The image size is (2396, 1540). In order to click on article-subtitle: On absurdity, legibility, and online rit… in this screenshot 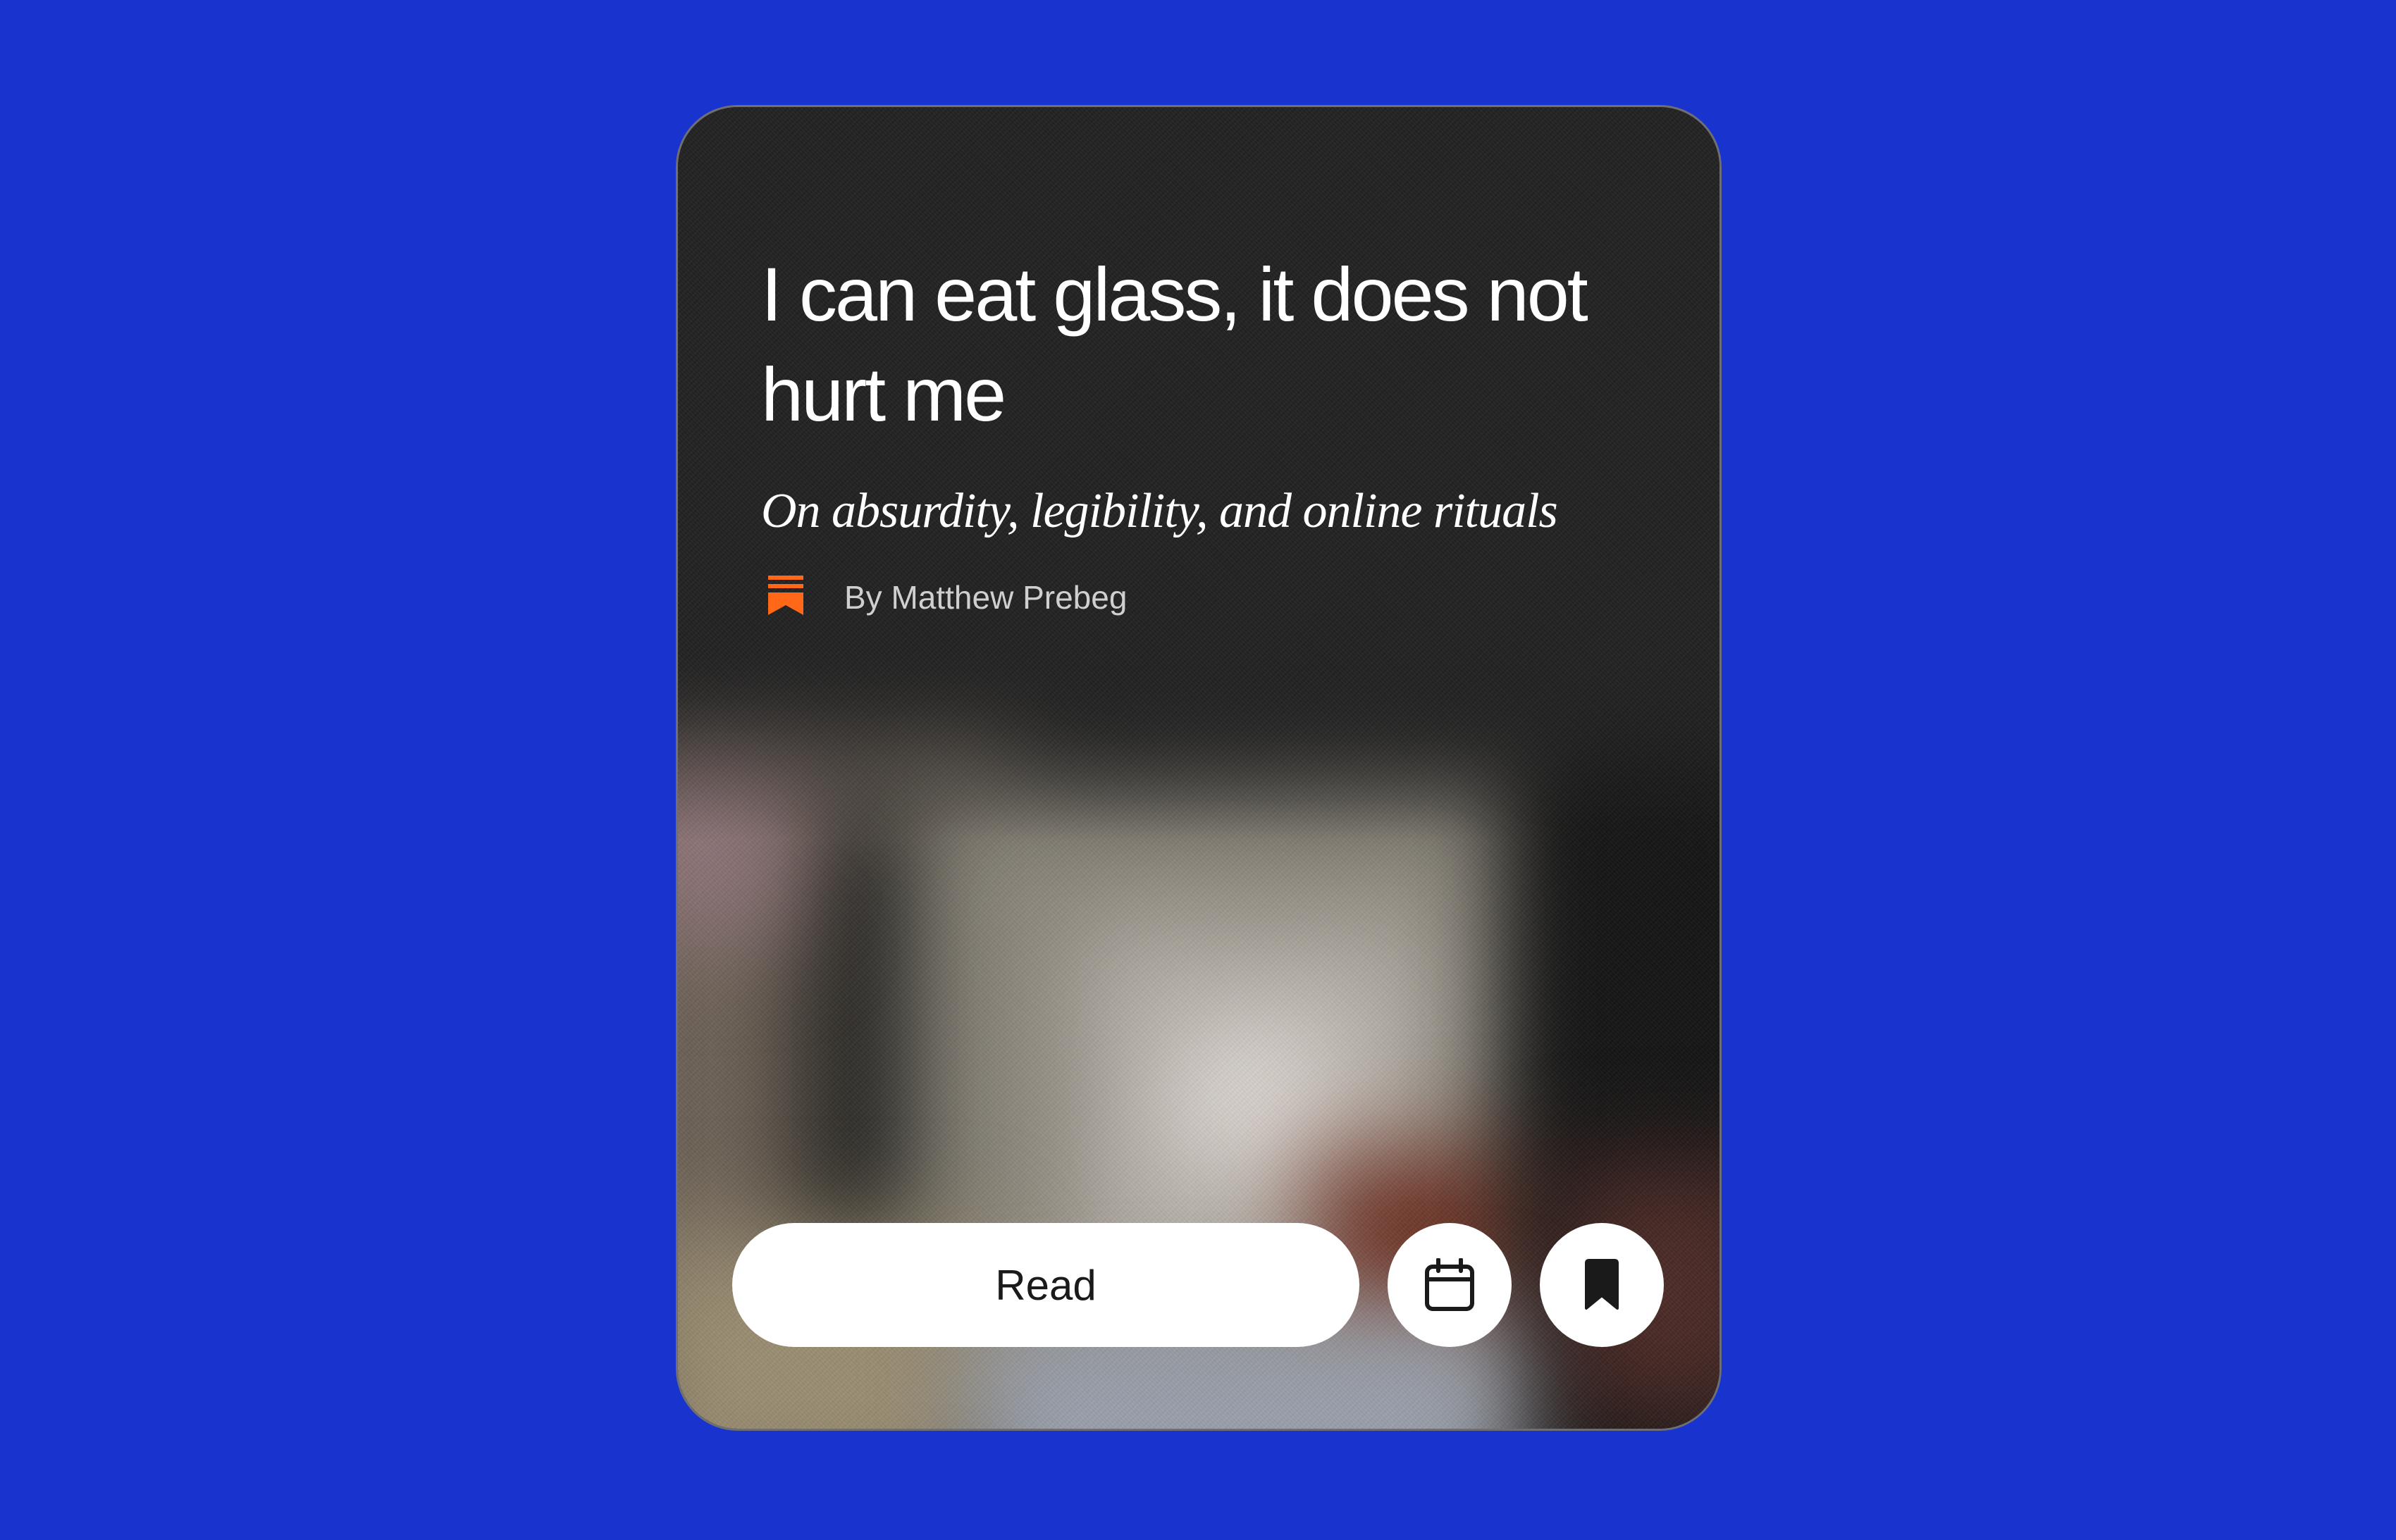, I will do `click(1159, 511)`.